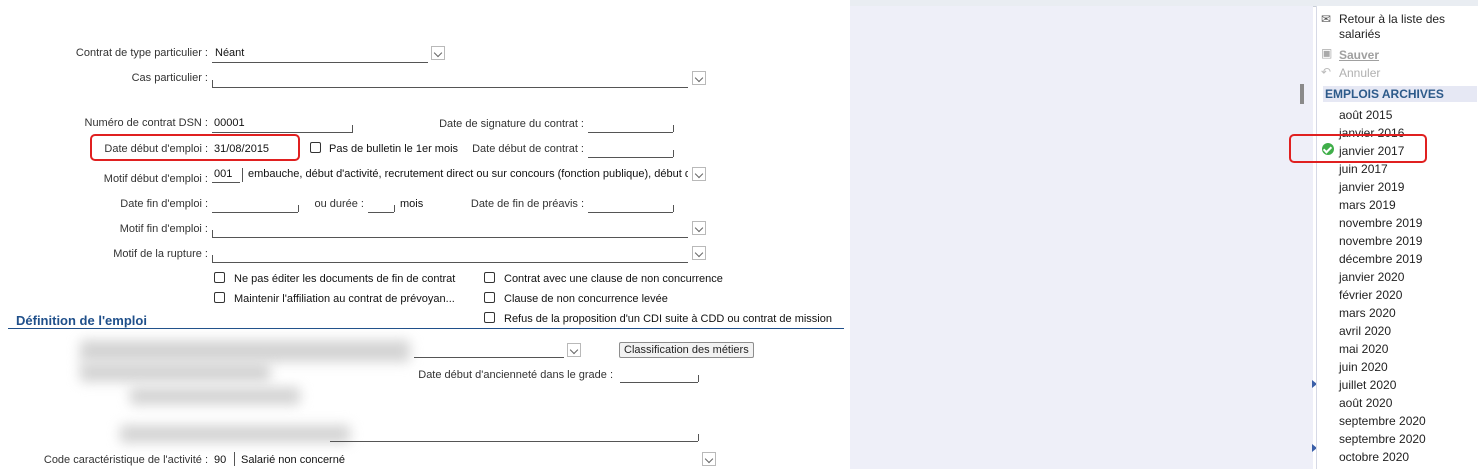 The width and height of the screenshot is (1478, 469). What do you see at coordinates (394, 208) in the screenshot?
I see `ou-duree-field-end` at bounding box center [394, 208].